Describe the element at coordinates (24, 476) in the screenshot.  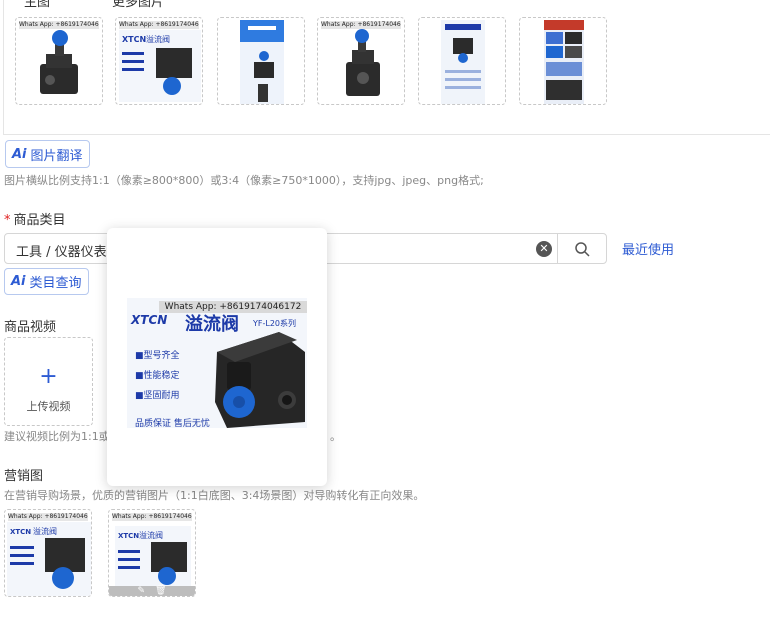
I see `marketing-label: 营销图` at that location.